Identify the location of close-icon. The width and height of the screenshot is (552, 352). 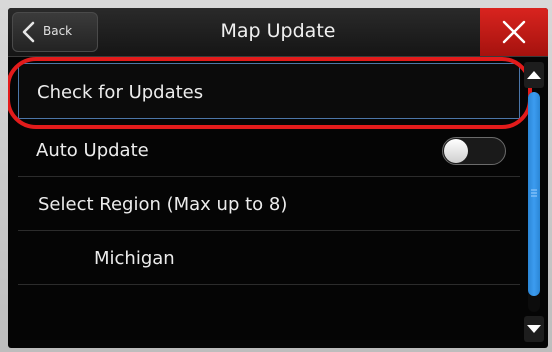
(514, 32).